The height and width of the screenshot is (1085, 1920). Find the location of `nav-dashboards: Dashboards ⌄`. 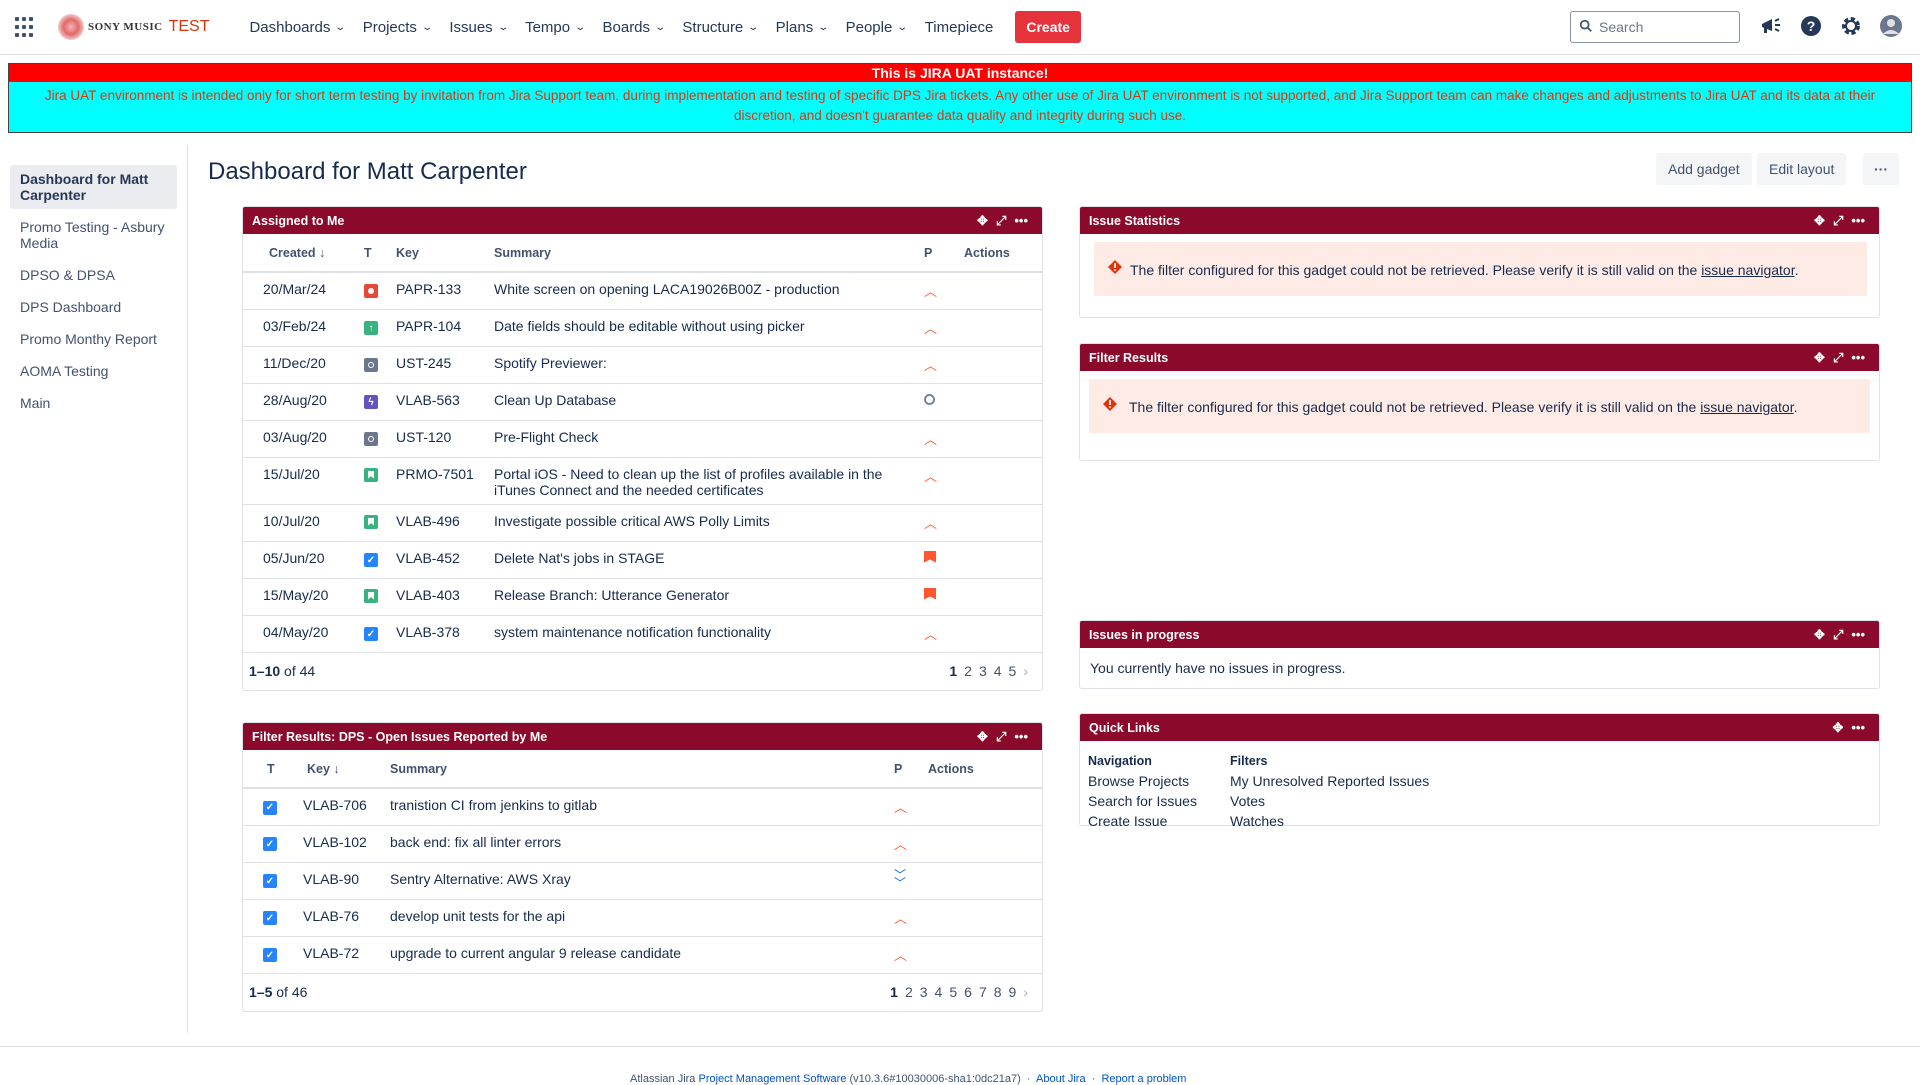

nav-dashboards: Dashboards ⌄ is located at coordinates (297, 27).